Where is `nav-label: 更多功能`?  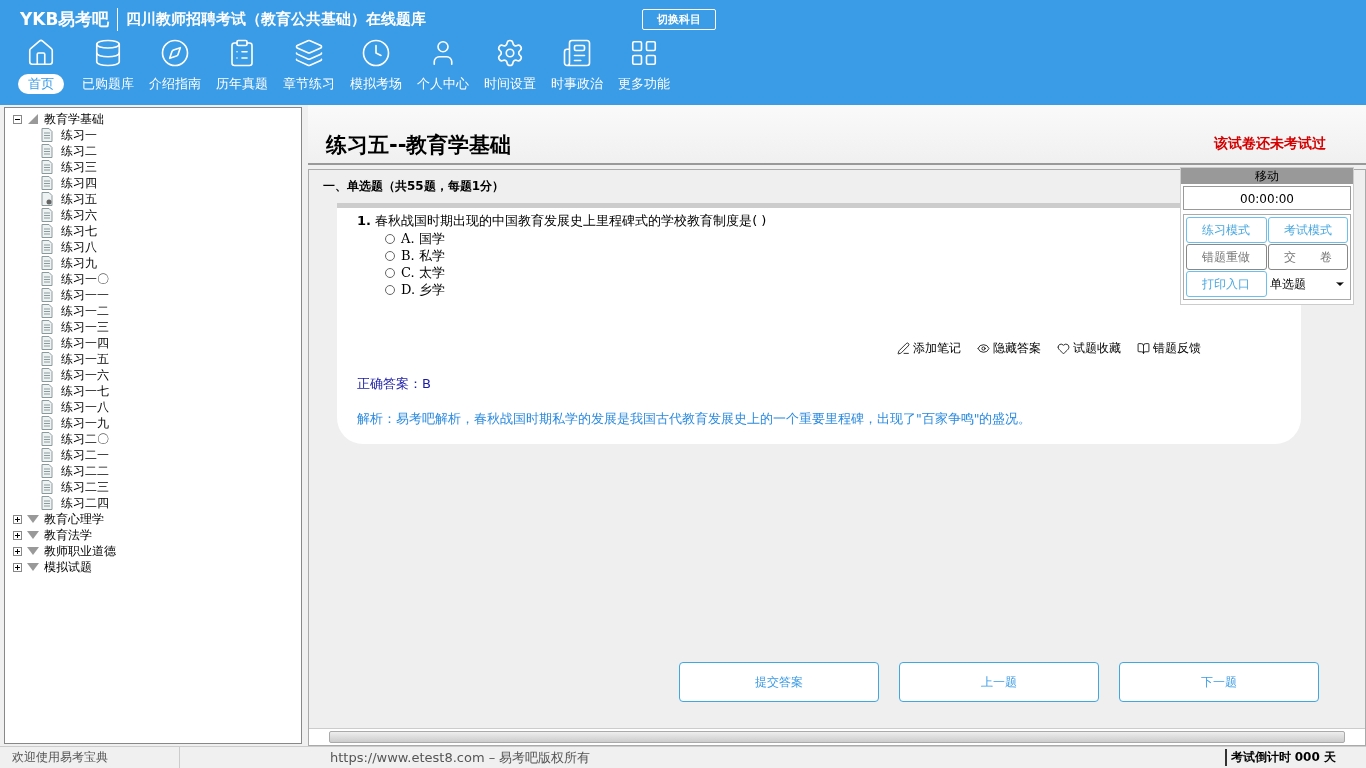
nav-label: 更多功能 is located at coordinates (644, 84).